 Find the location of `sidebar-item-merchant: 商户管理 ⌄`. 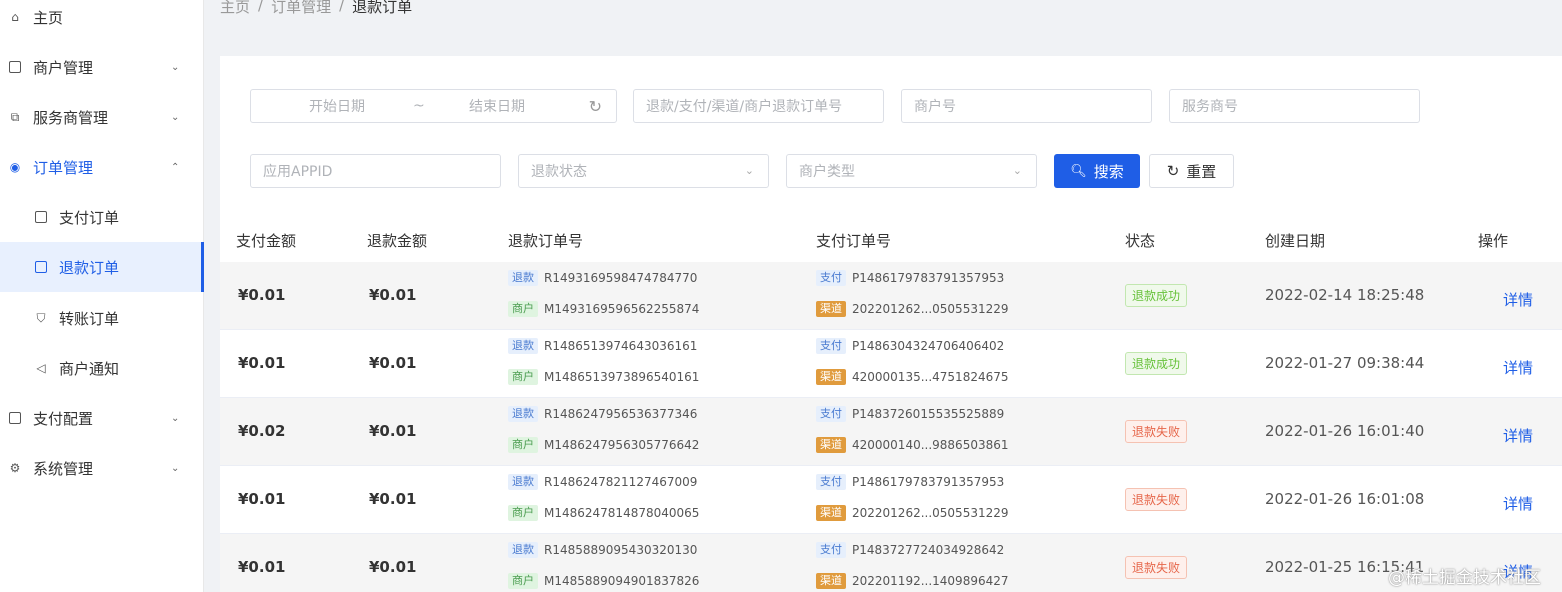

sidebar-item-merchant: 商户管理 ⌄ is located at coordinates (102, 67).